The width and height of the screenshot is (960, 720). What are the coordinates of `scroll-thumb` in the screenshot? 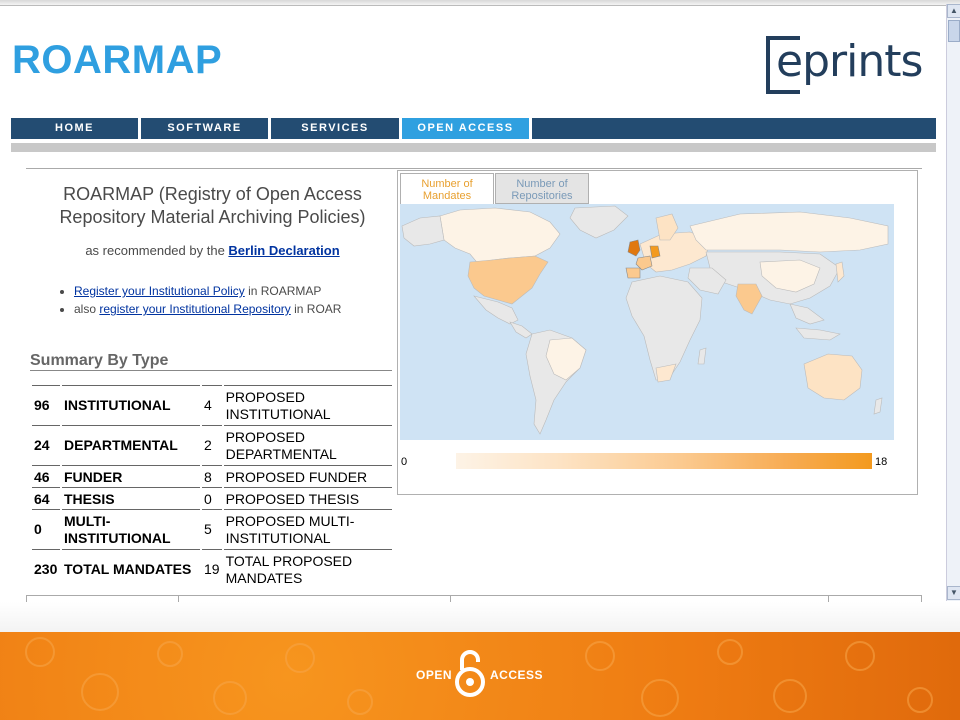 It's located at (954, 31).